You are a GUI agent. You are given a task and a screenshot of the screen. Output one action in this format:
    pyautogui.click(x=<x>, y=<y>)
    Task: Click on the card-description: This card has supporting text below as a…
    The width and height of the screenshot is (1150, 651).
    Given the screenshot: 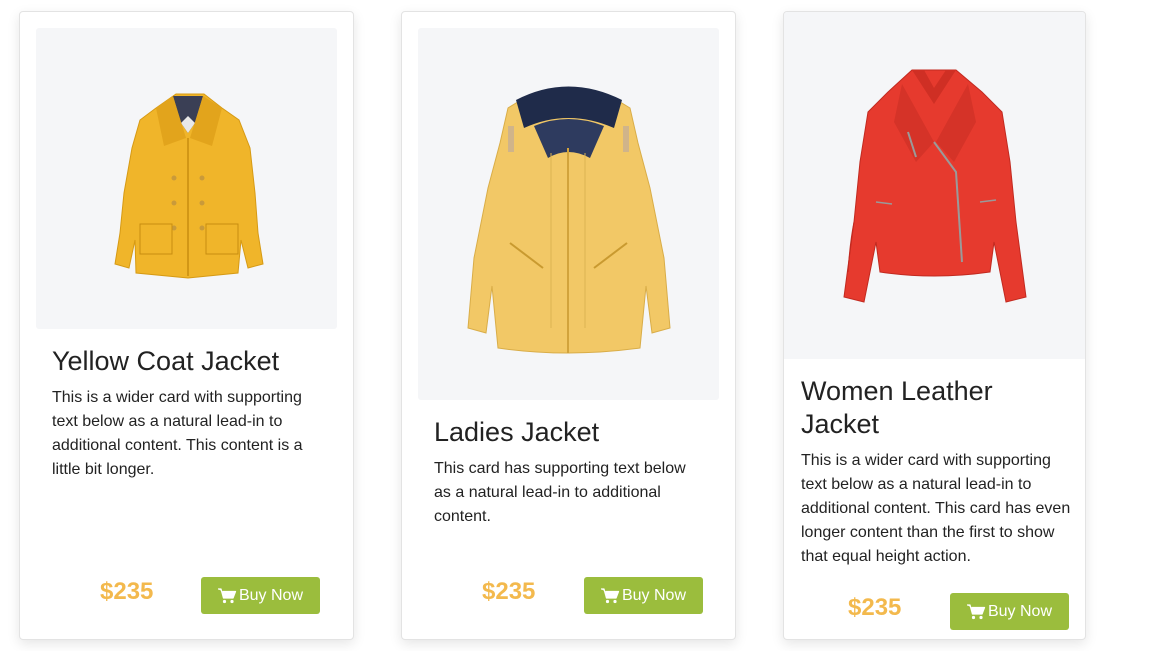 What is the action you would take?
    pyautogui.click(x=560, y=492)
    